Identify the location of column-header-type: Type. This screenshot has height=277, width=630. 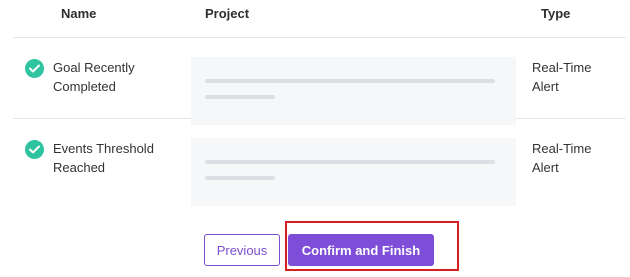
(556, 13).